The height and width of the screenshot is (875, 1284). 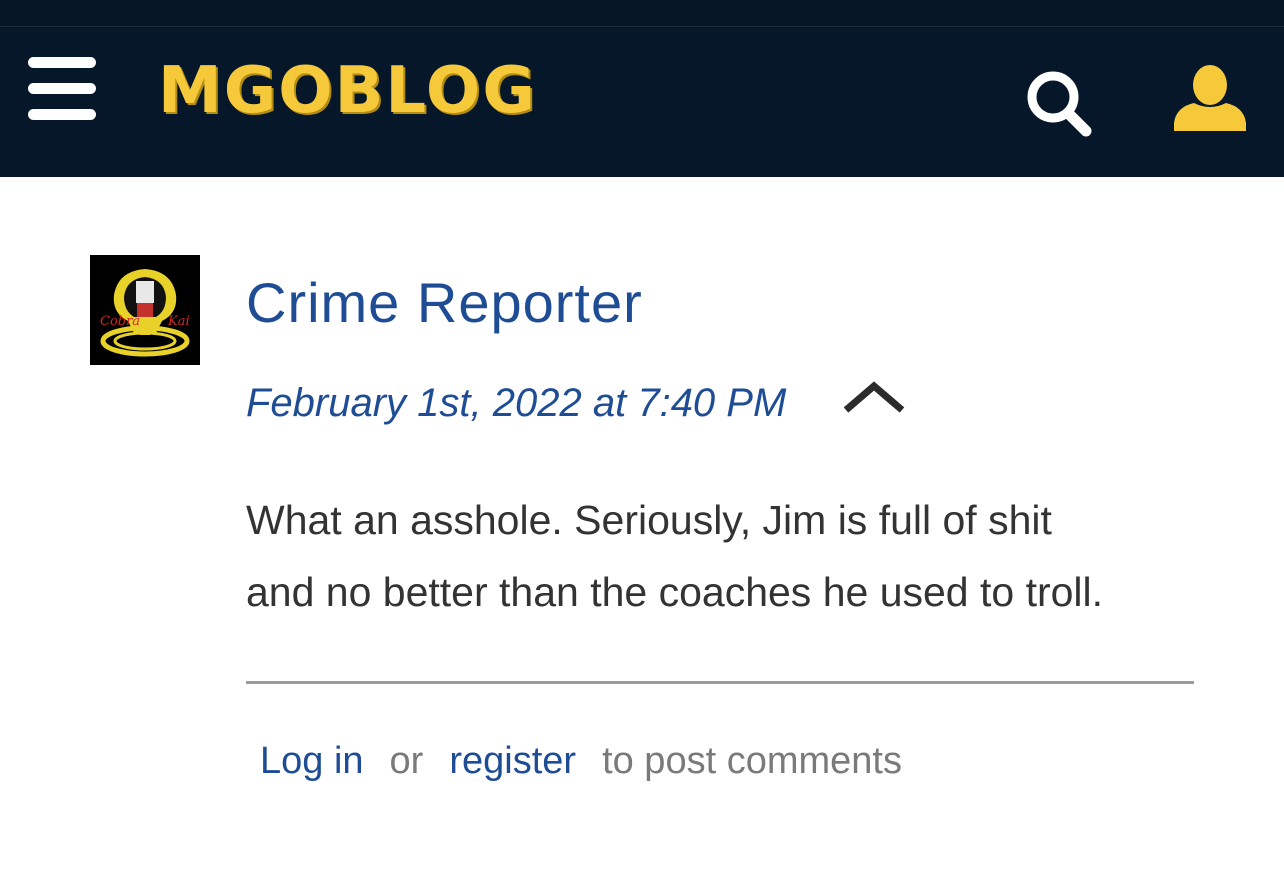 What do you see at coordinates (1210, 99) in the screenshot?
I see `user-icon` at bounding box center [1210, 99].